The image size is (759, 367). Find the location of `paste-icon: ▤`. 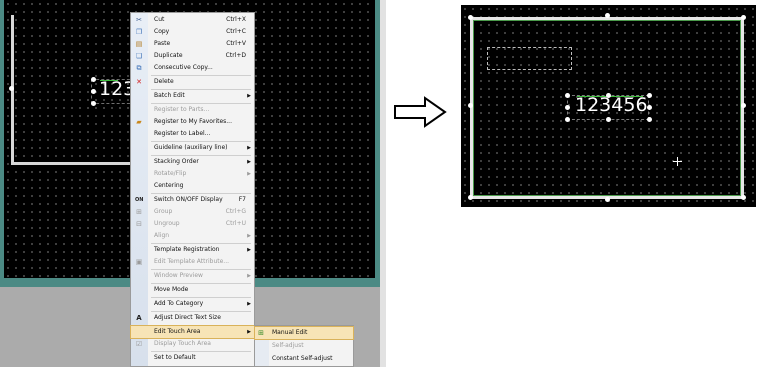

paste-icon: ▤ is located at coordinates (139, 44).